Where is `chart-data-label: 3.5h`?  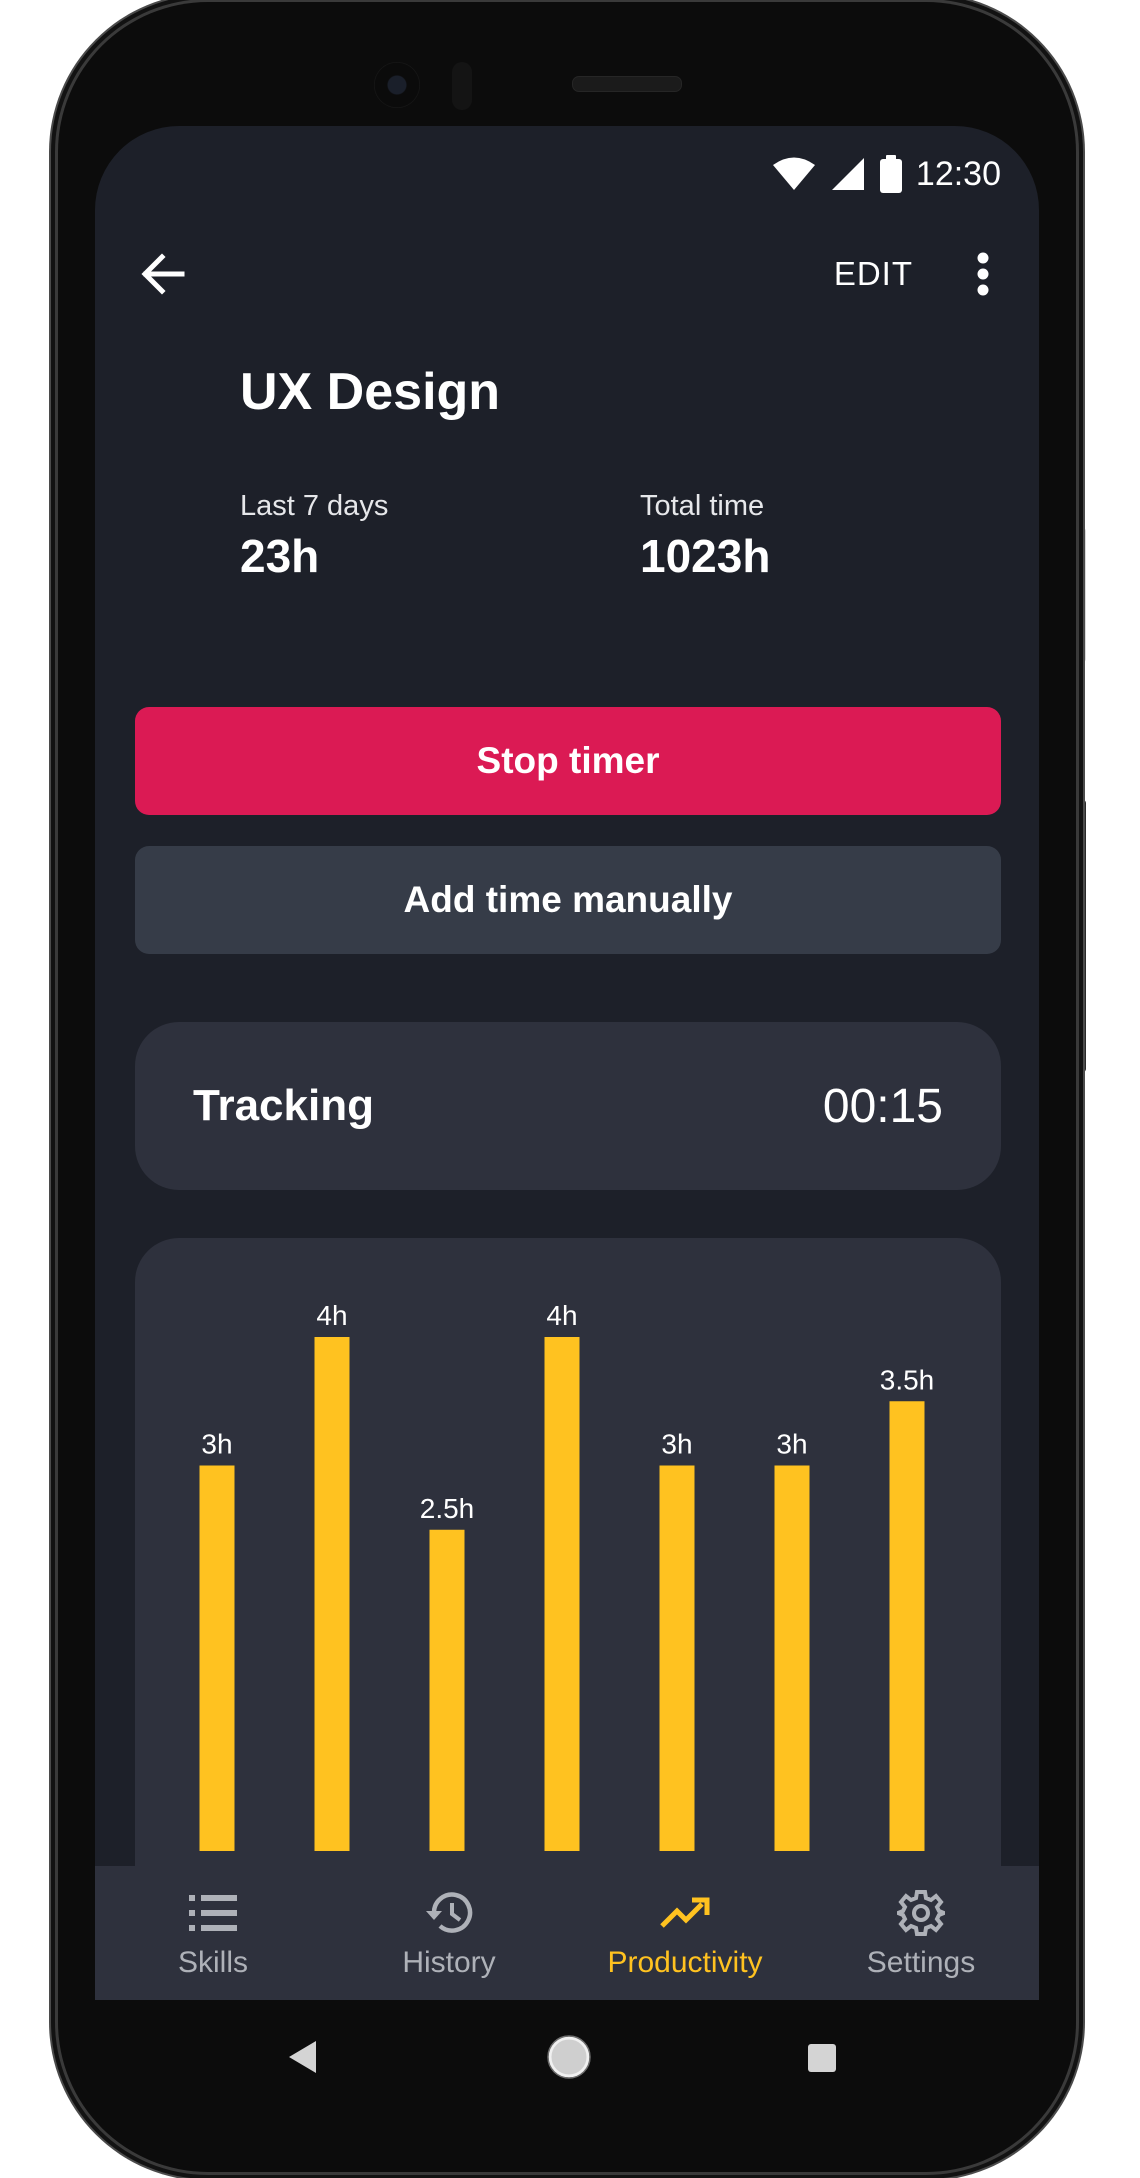 chart-data-label: 3.5h is located at coordinates (907, 1379).